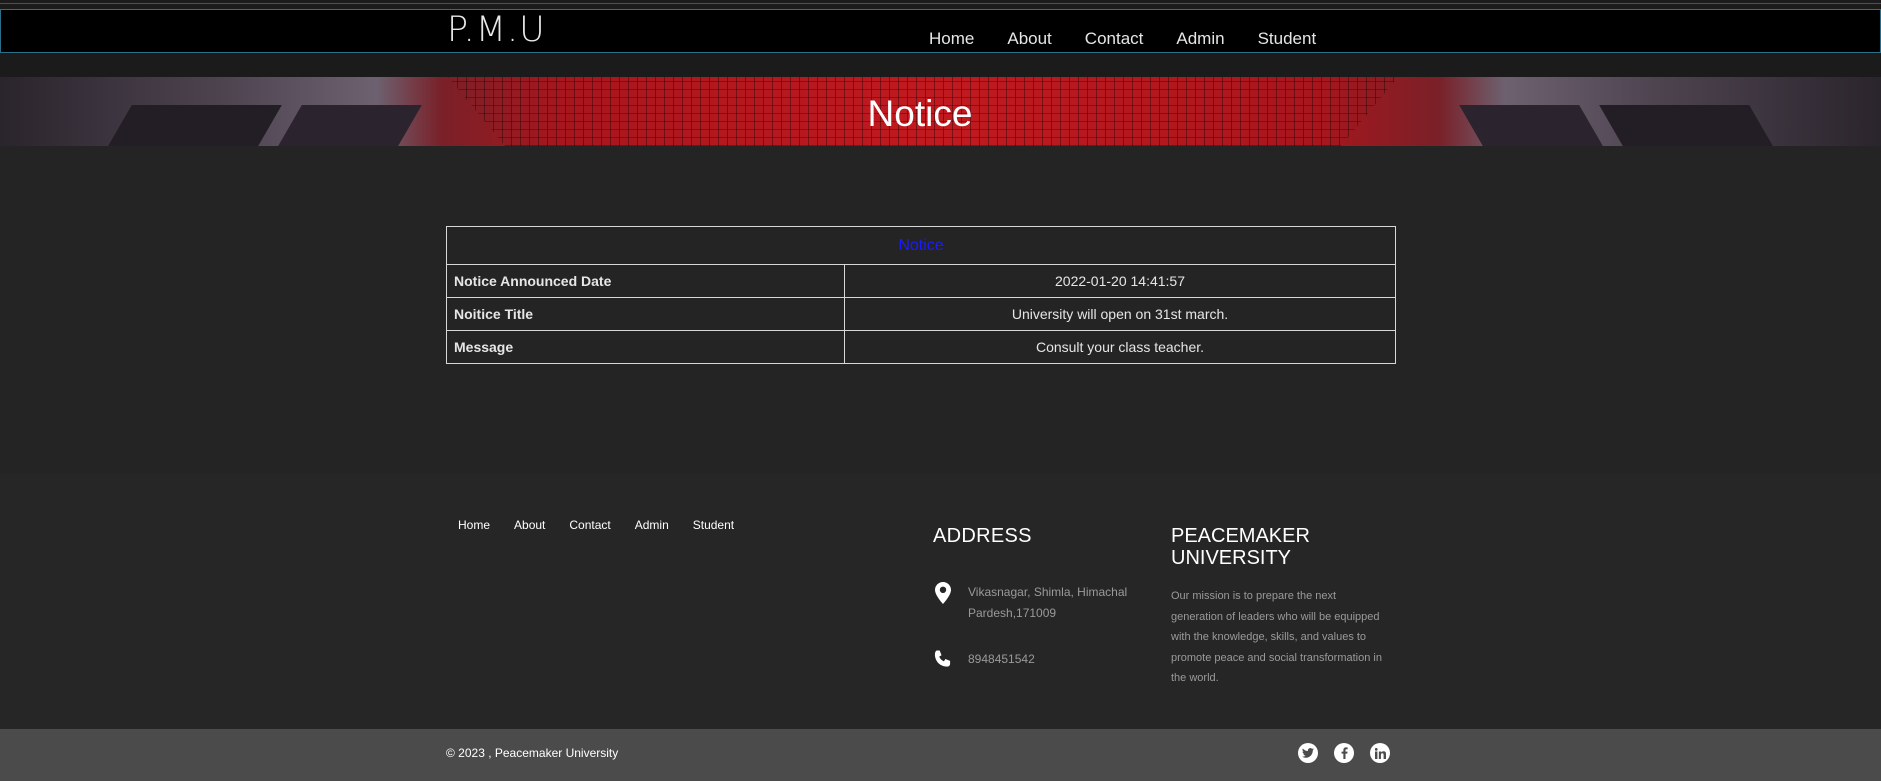  What do you see at coordinates (951, 39) in the screenshot?
I see `nav-home: Home` at bounding box center [951, 39].